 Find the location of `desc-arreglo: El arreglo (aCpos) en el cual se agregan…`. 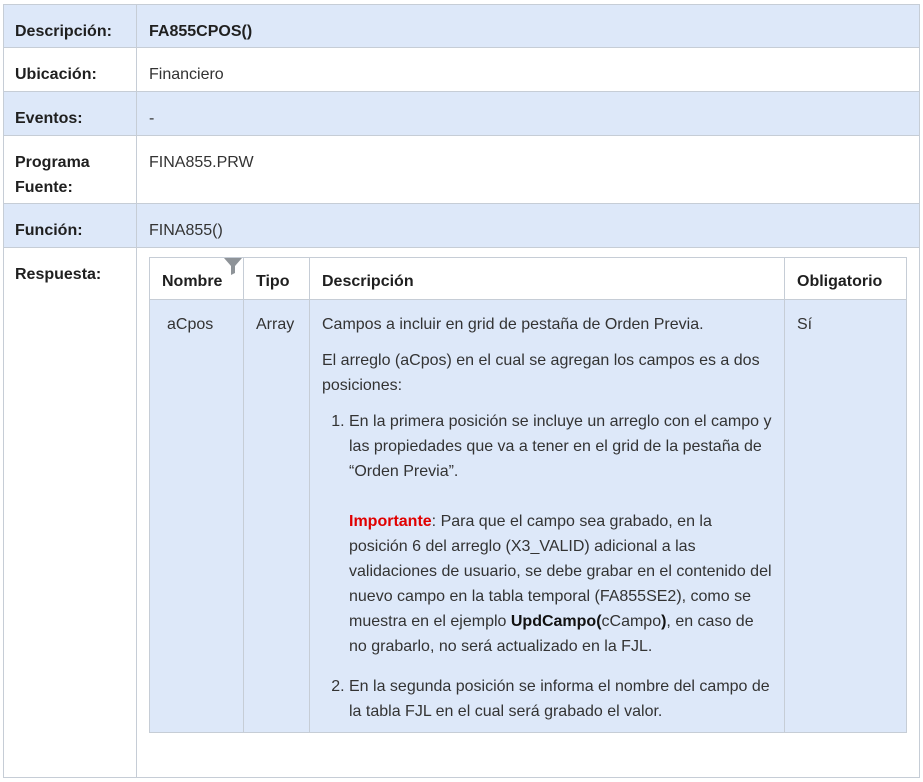

desc-arreglo: El arreglo (aCpos) en el cual se agregan… is located at coordinates (541, 373).